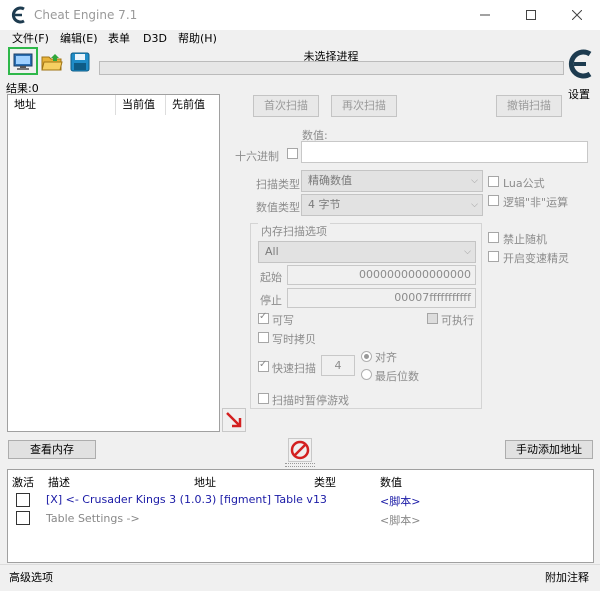 This screenshot has width=600, height=591. I want to click on hex-label: 十六进制, so click(257, 156).